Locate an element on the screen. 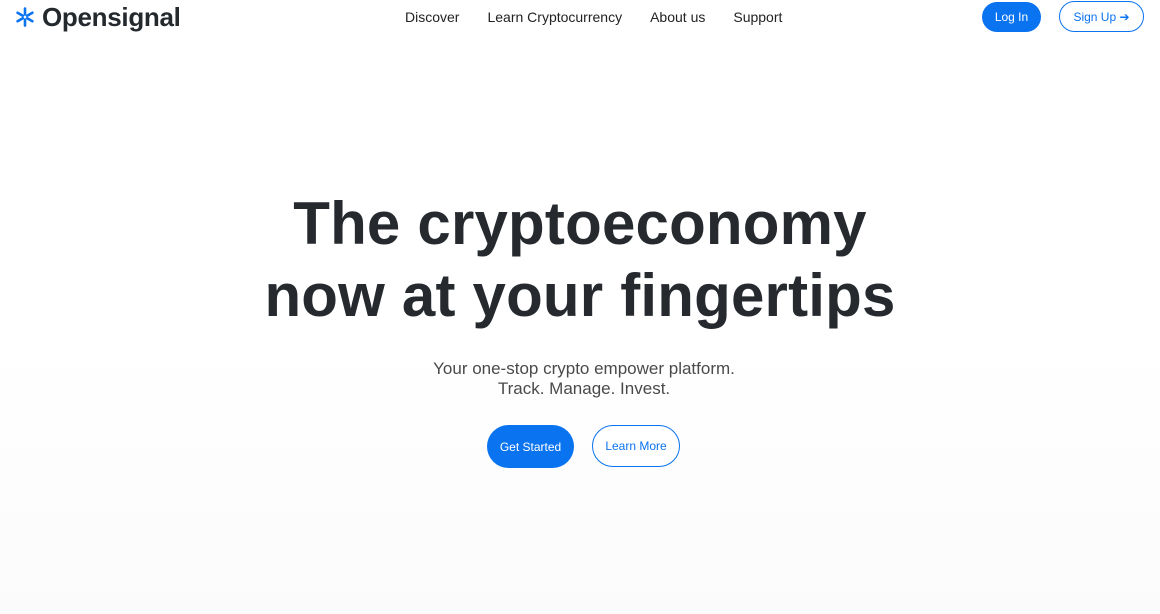  nav-item-about-us: About us is located at coordinates (677, 17).